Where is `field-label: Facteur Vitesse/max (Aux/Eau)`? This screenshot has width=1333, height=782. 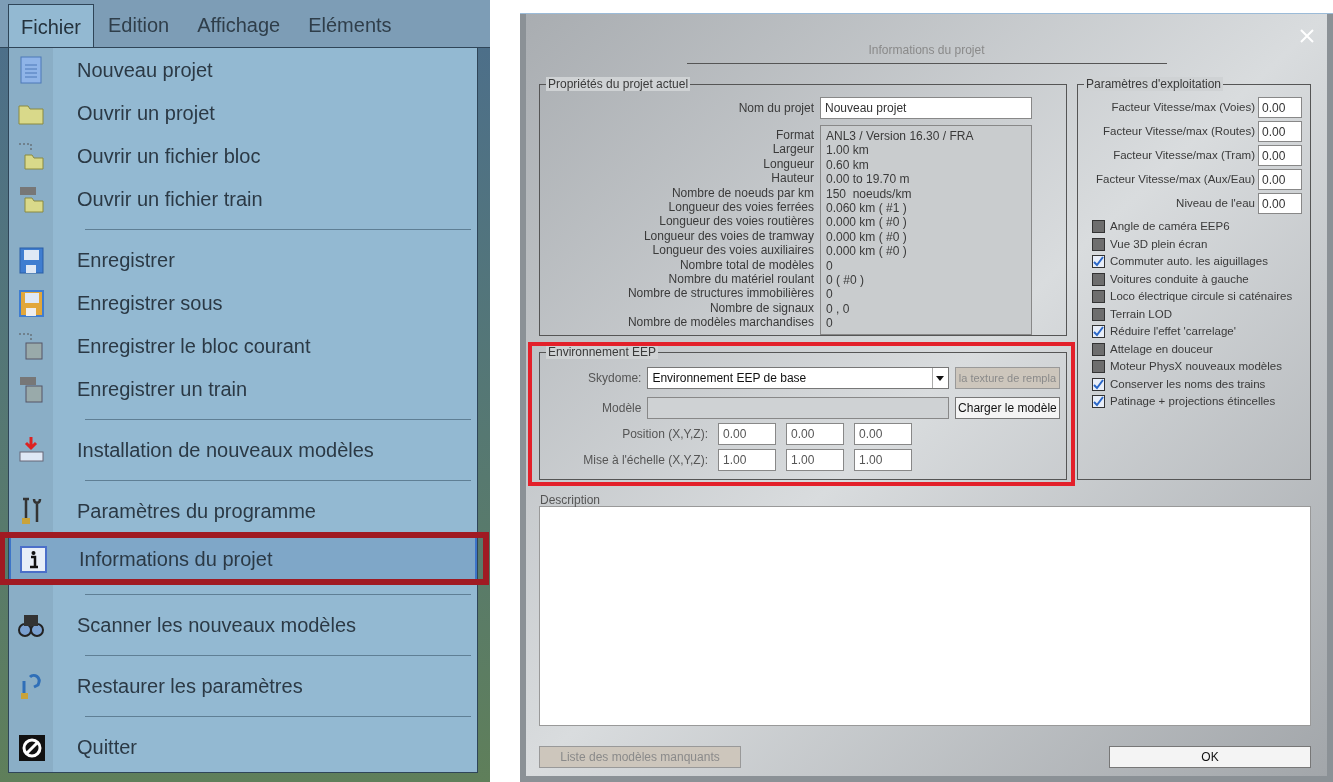 field-label: Facteur Vitesse/max (Aux/Eau) is located at coordinates (1175, 179).